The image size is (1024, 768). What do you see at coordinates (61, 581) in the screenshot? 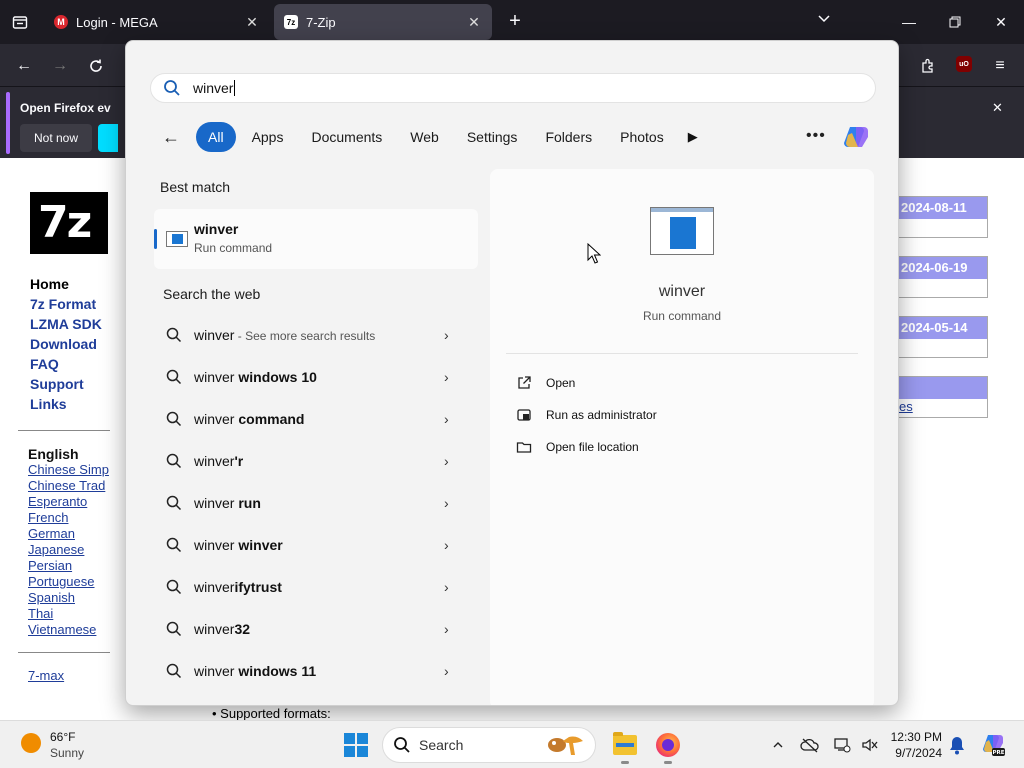
I see `lang-link: Portuguese` at bounding box center [61, 581].